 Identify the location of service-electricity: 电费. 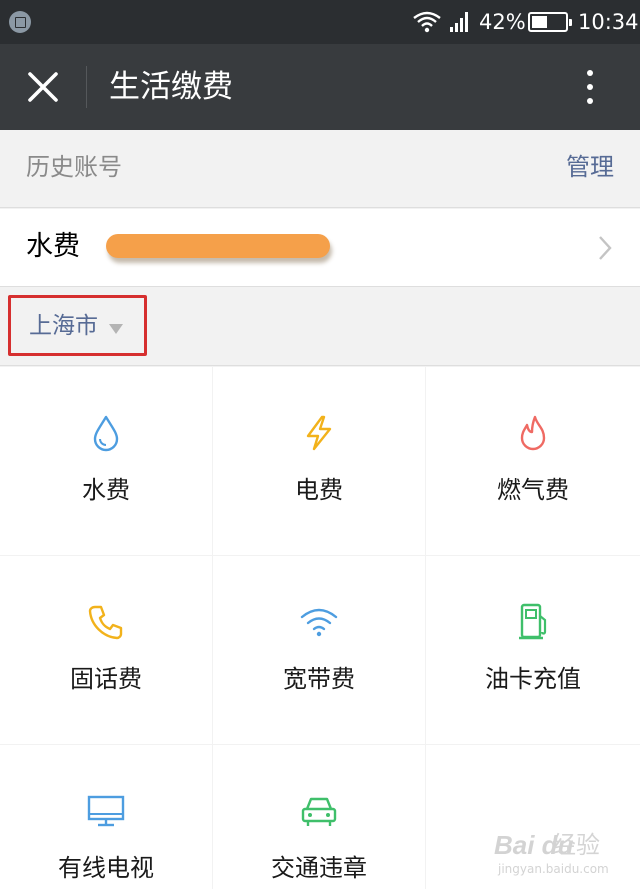
(319, 461).